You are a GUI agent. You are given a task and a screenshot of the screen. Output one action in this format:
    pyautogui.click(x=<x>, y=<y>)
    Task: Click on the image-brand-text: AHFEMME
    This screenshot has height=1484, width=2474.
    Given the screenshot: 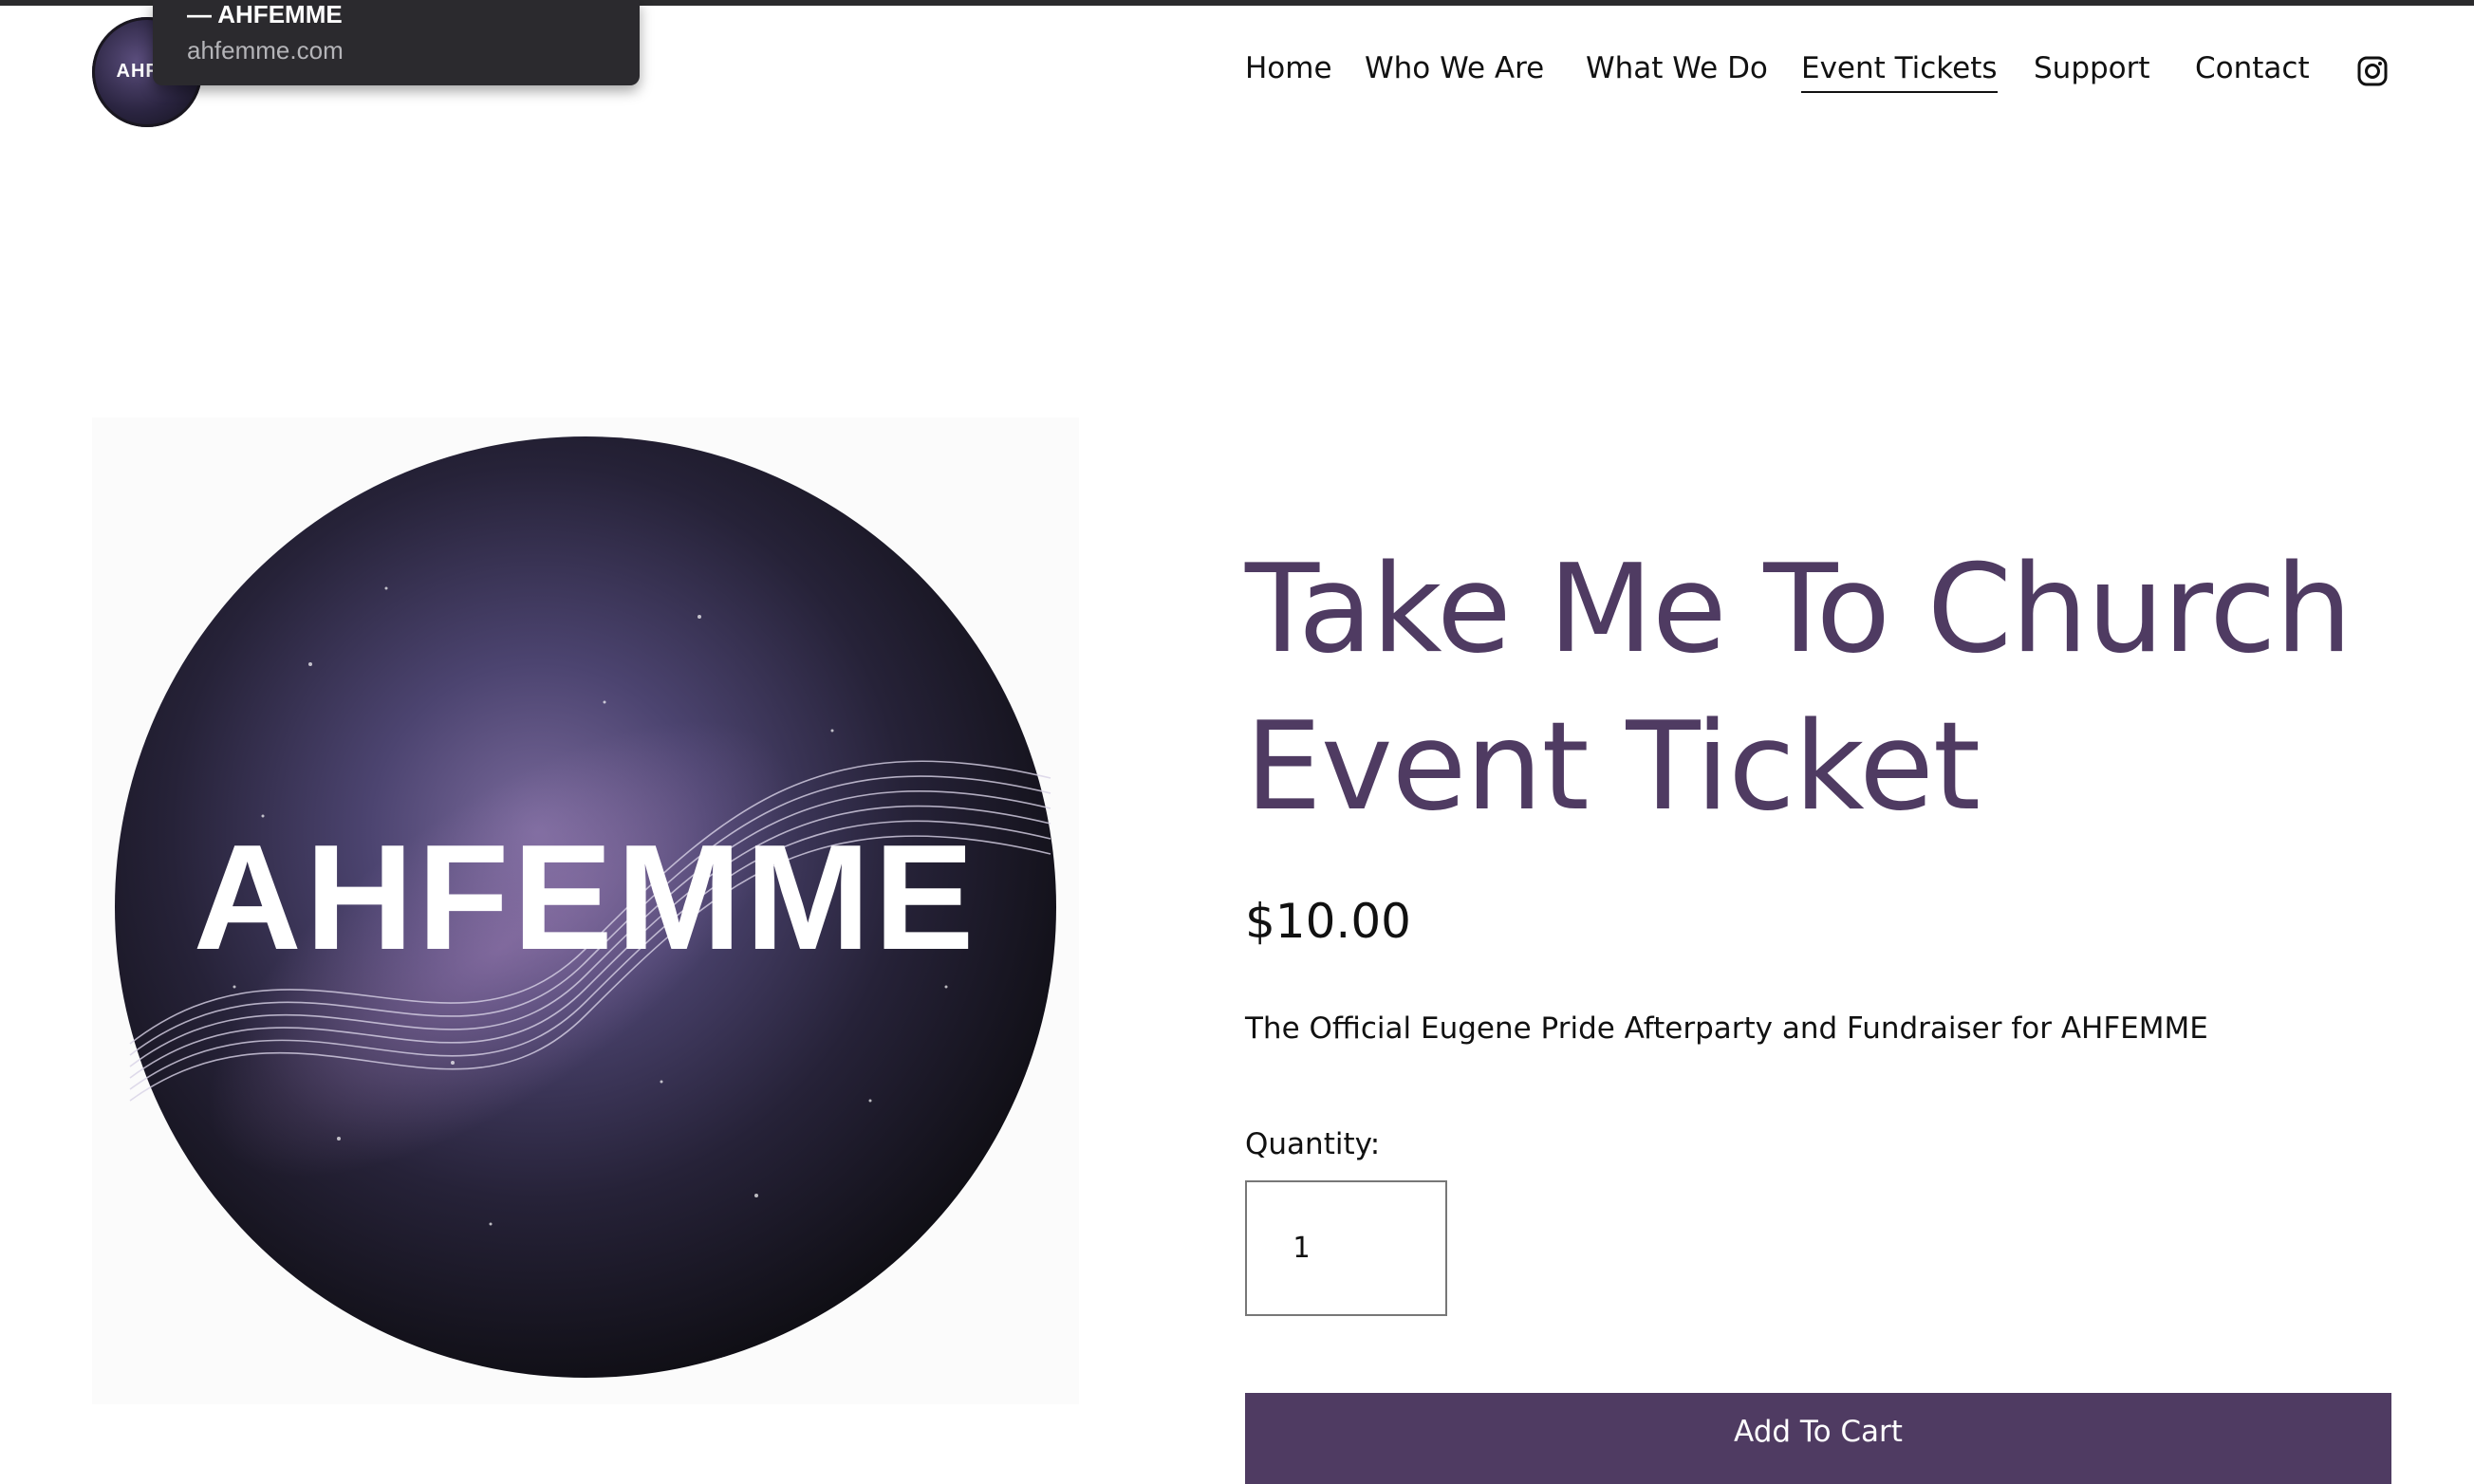 What is the action you would take?
    pyautogui.click(x=586, y=897)
    